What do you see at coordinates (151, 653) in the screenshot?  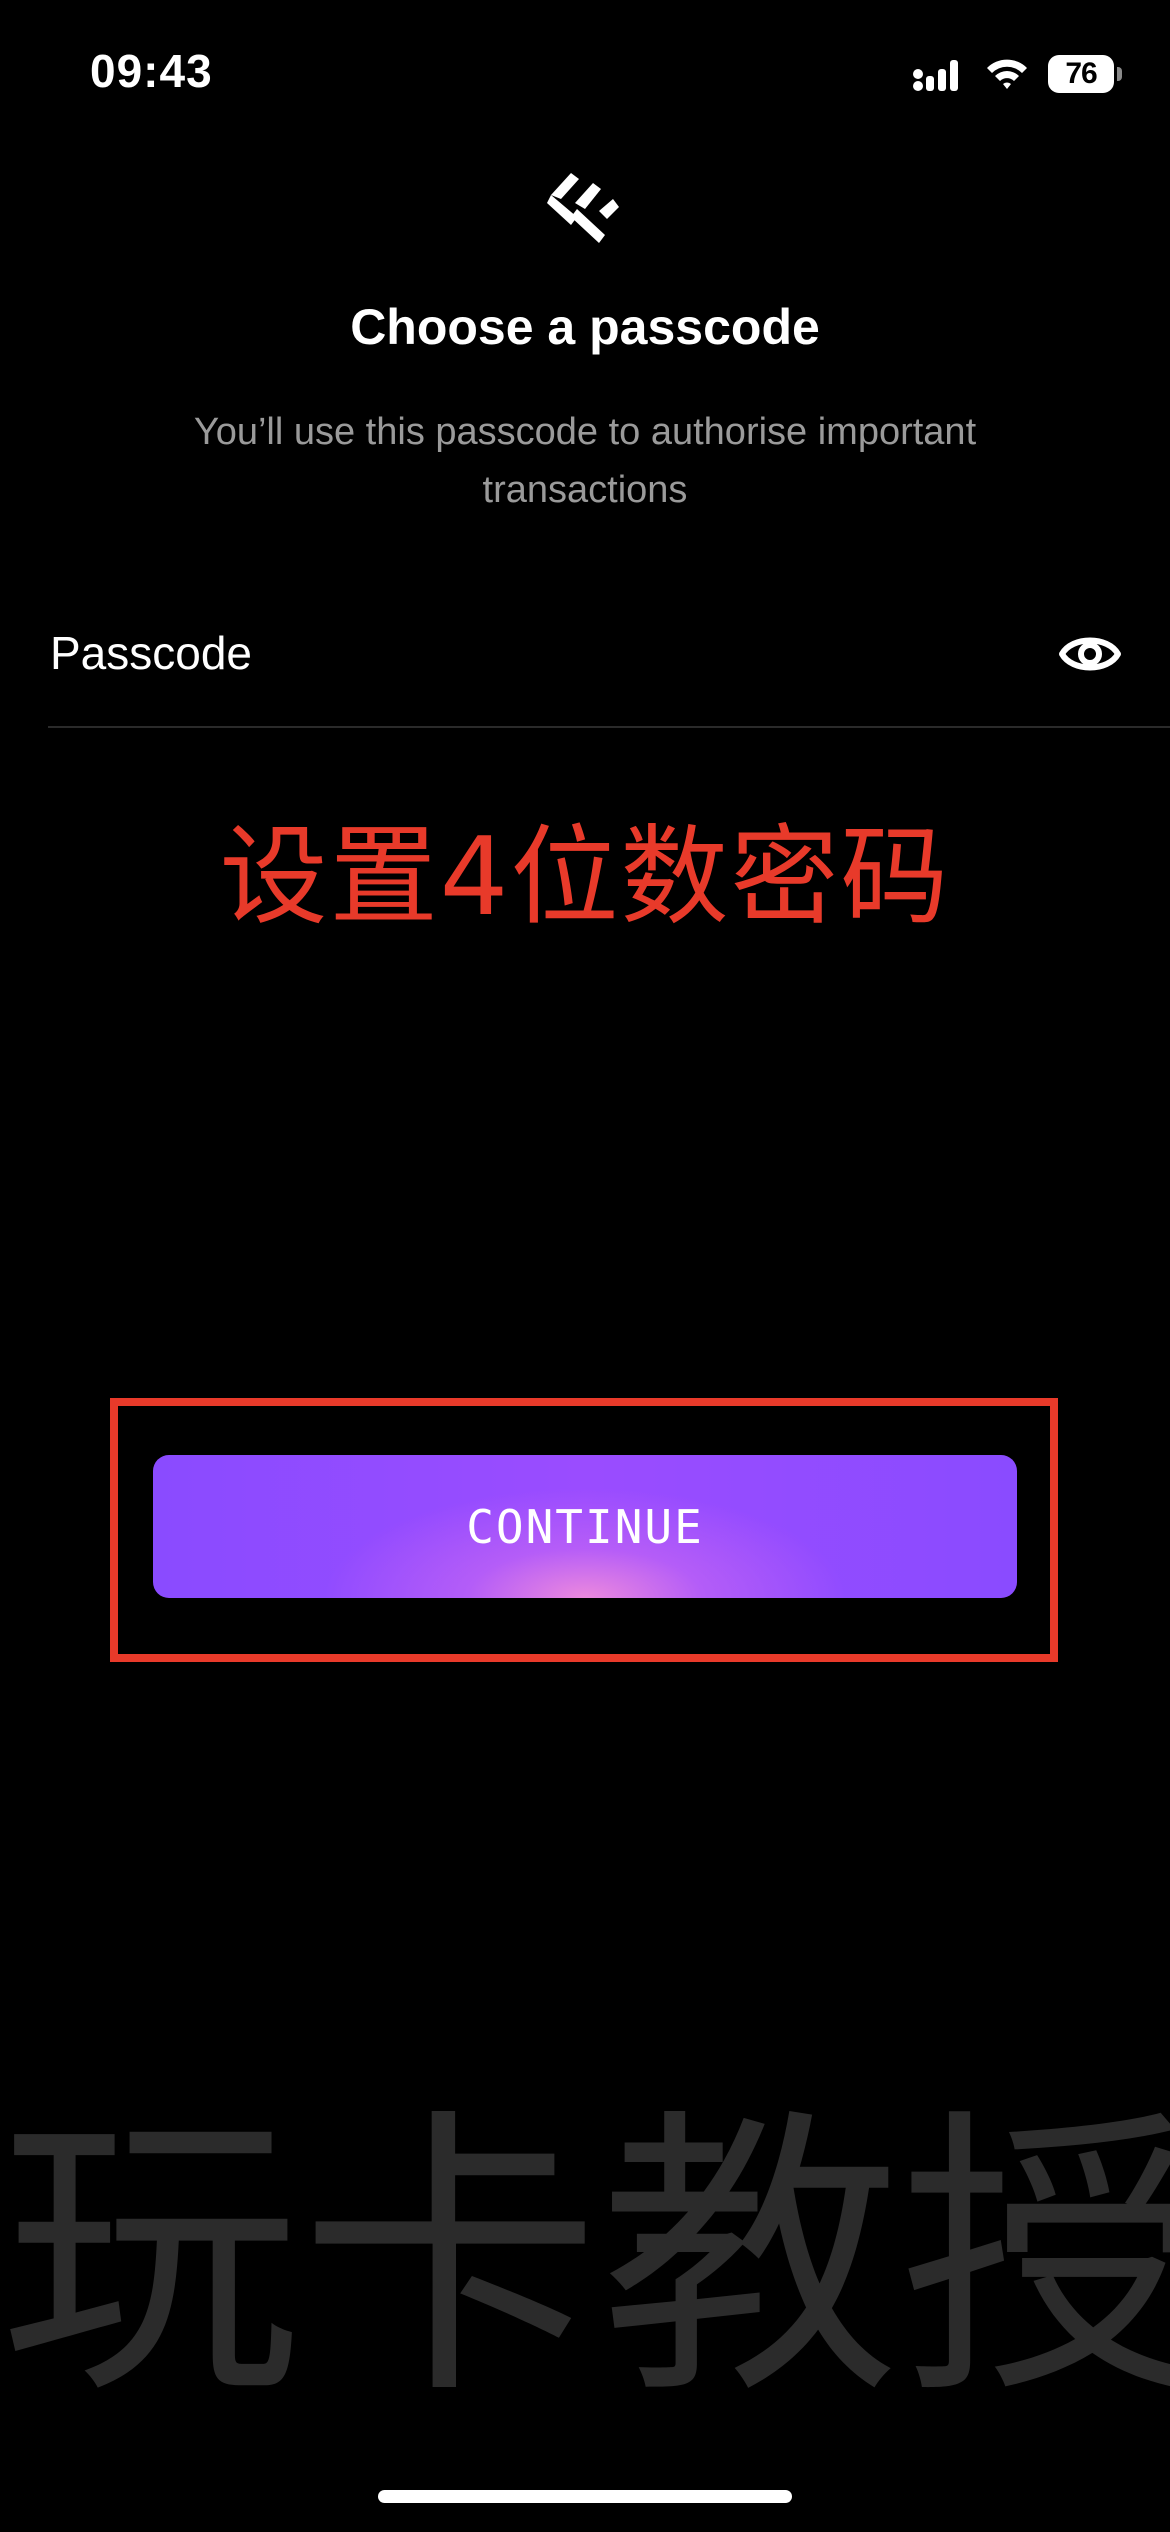 I see `passcode-label: Passcode` at bounding box center [151, 653].